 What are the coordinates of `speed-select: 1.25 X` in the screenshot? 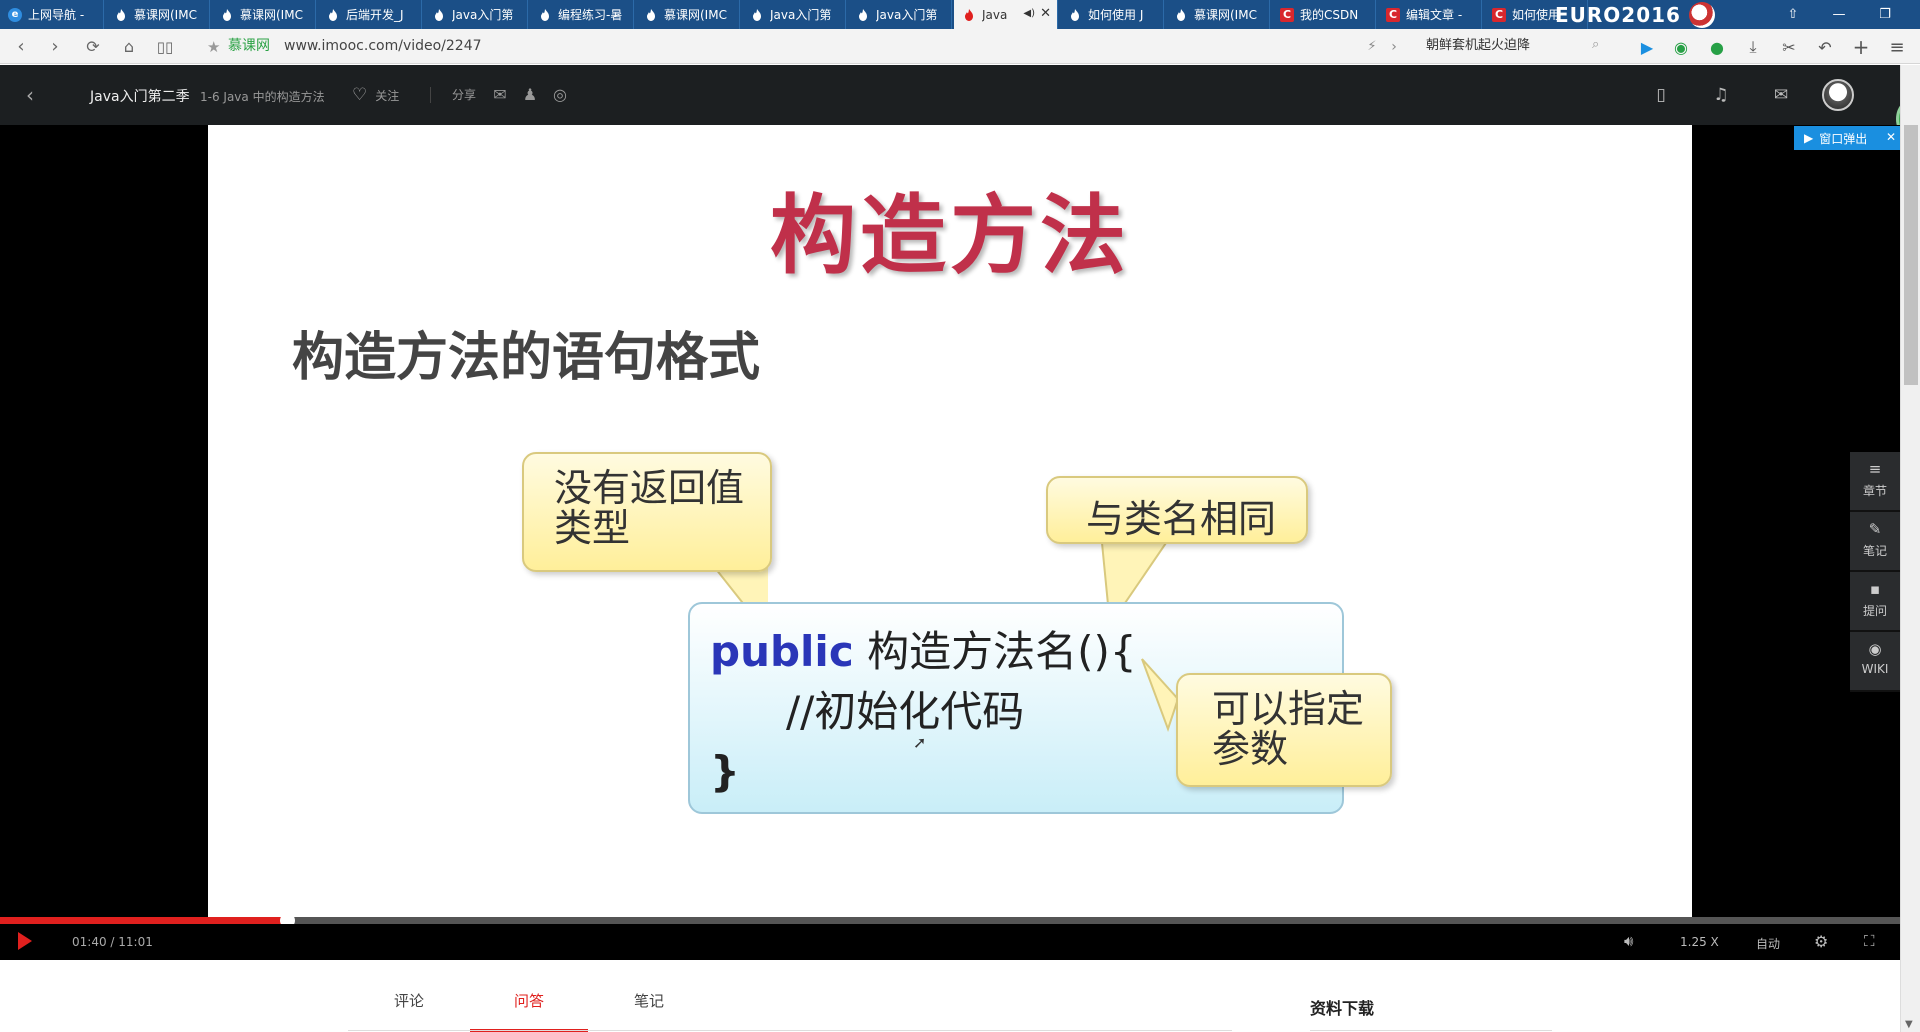 It's located at (1699, 942).